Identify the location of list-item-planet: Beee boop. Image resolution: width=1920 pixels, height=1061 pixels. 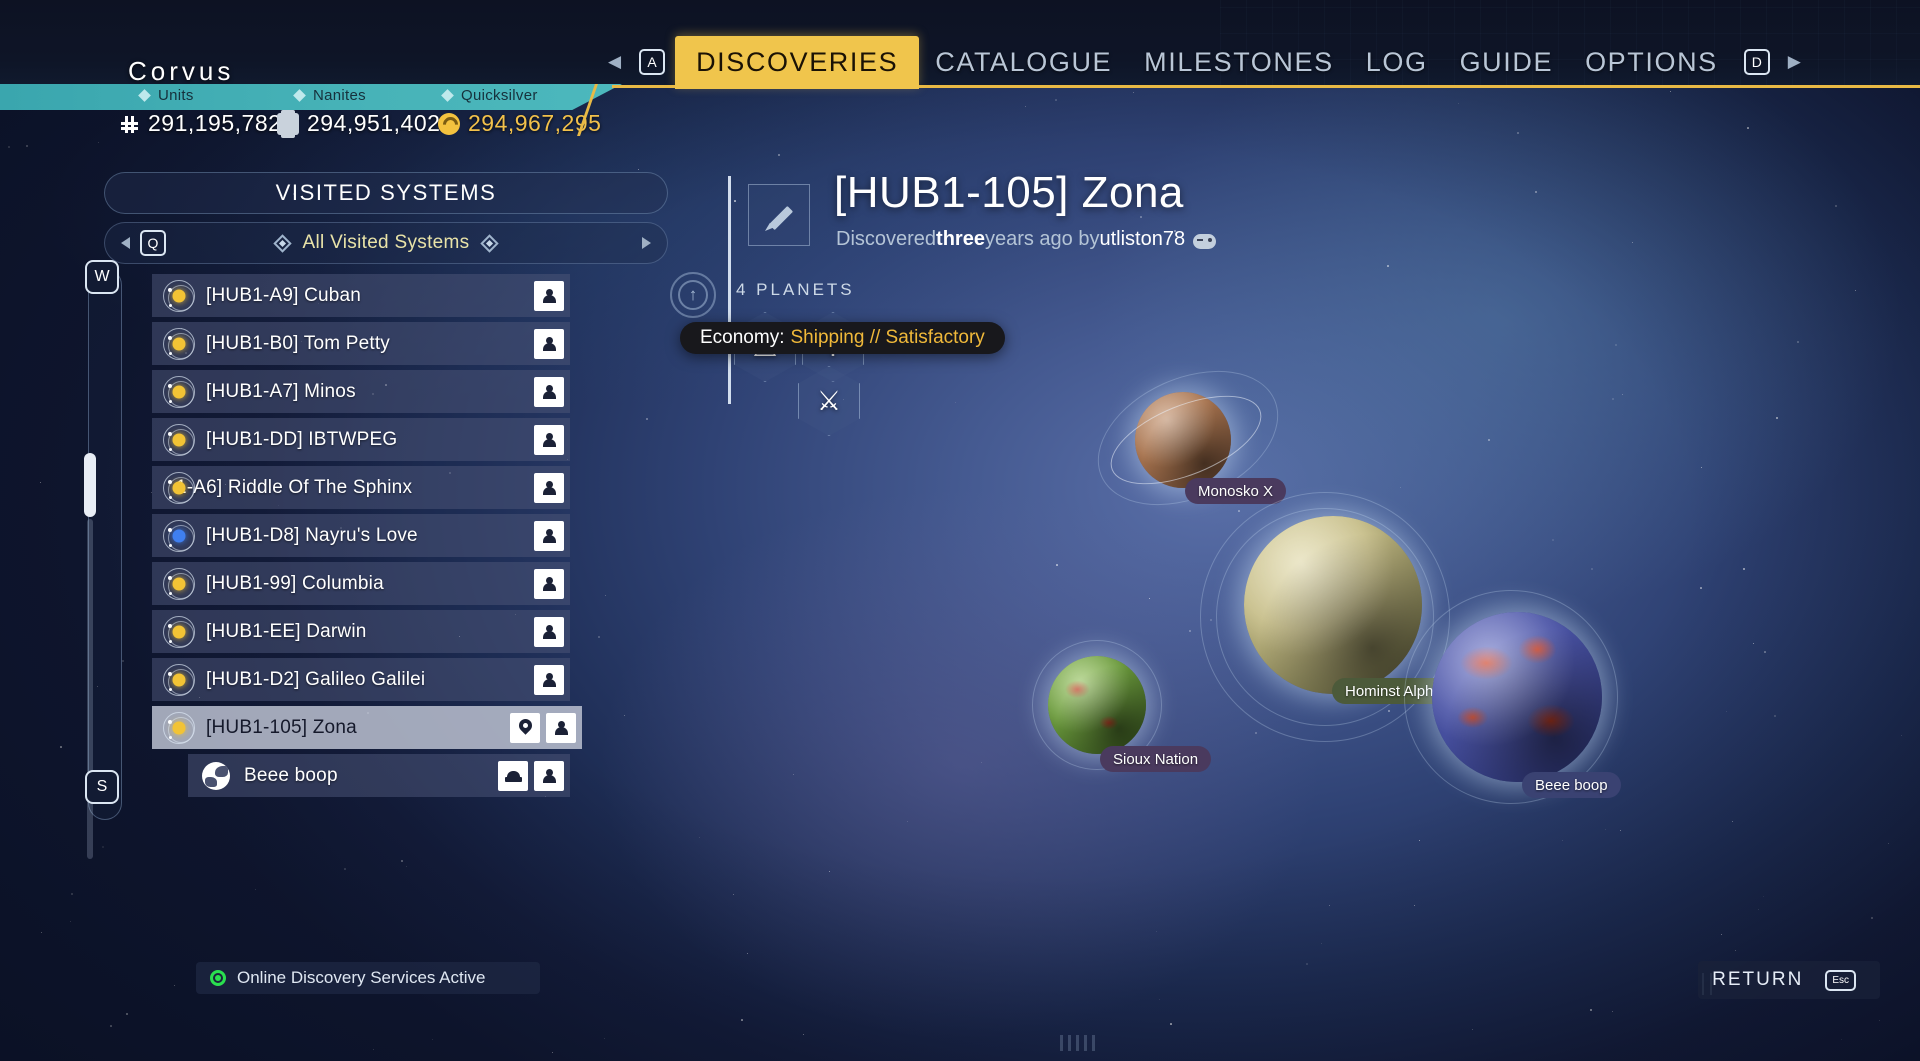
(379, 775).